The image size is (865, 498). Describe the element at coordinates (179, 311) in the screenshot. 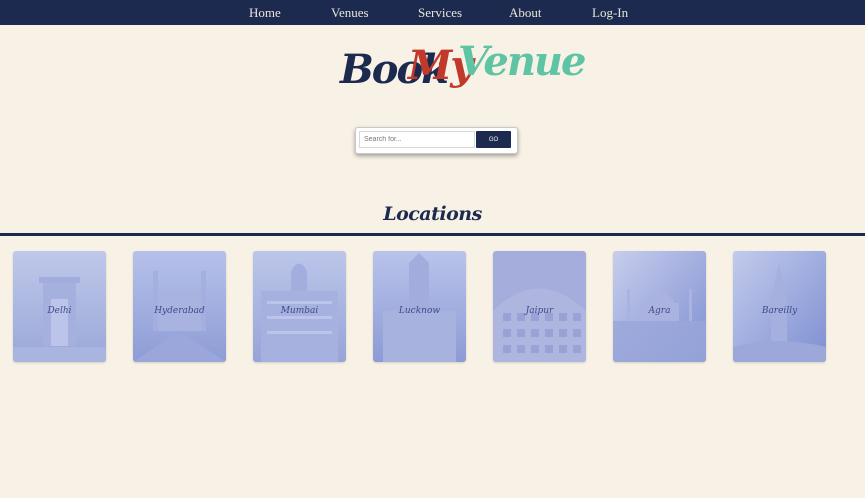

I see `card-label: Hyderabad` at that location.